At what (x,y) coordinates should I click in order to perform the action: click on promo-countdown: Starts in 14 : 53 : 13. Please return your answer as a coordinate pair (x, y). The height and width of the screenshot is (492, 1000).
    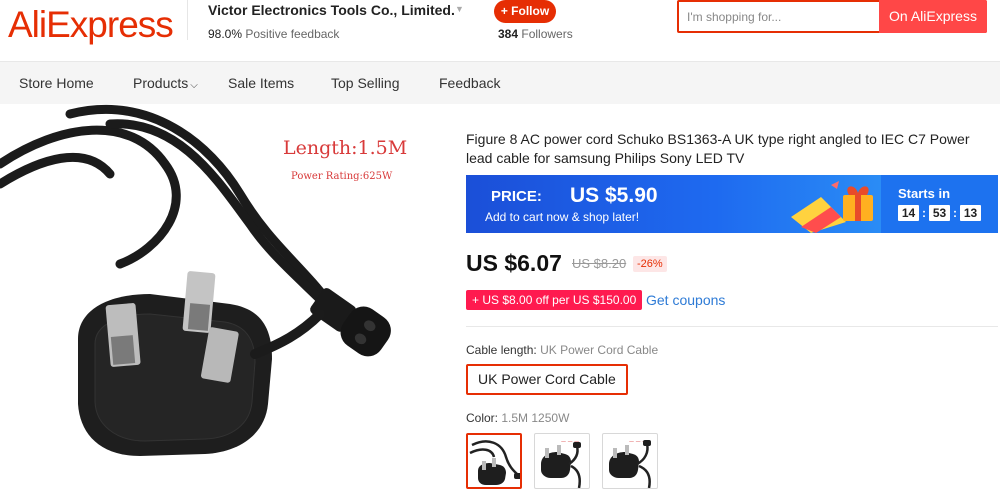
    Looking at the image, I should click on (939, 204).